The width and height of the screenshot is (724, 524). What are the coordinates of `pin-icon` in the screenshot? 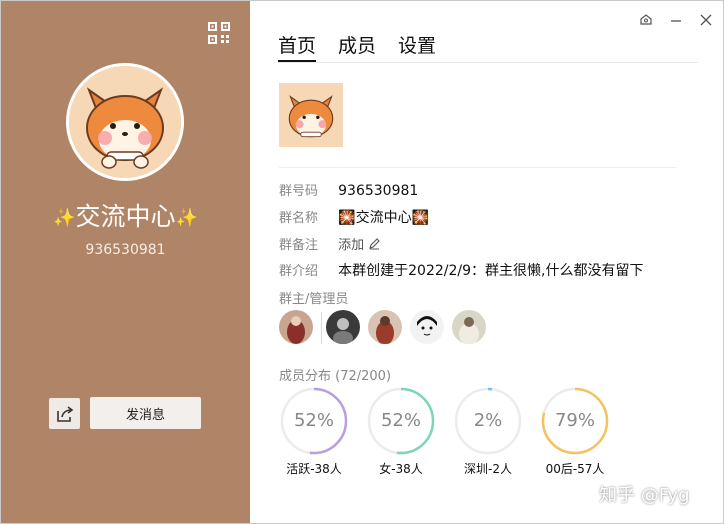 It's located at (646, 20).